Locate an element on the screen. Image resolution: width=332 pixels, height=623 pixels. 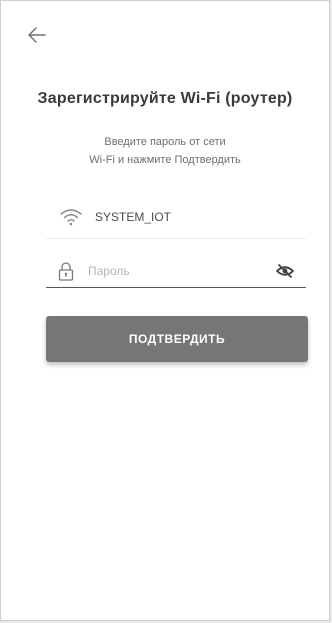
arrow-left-icon is located at coordinates (37, 35).